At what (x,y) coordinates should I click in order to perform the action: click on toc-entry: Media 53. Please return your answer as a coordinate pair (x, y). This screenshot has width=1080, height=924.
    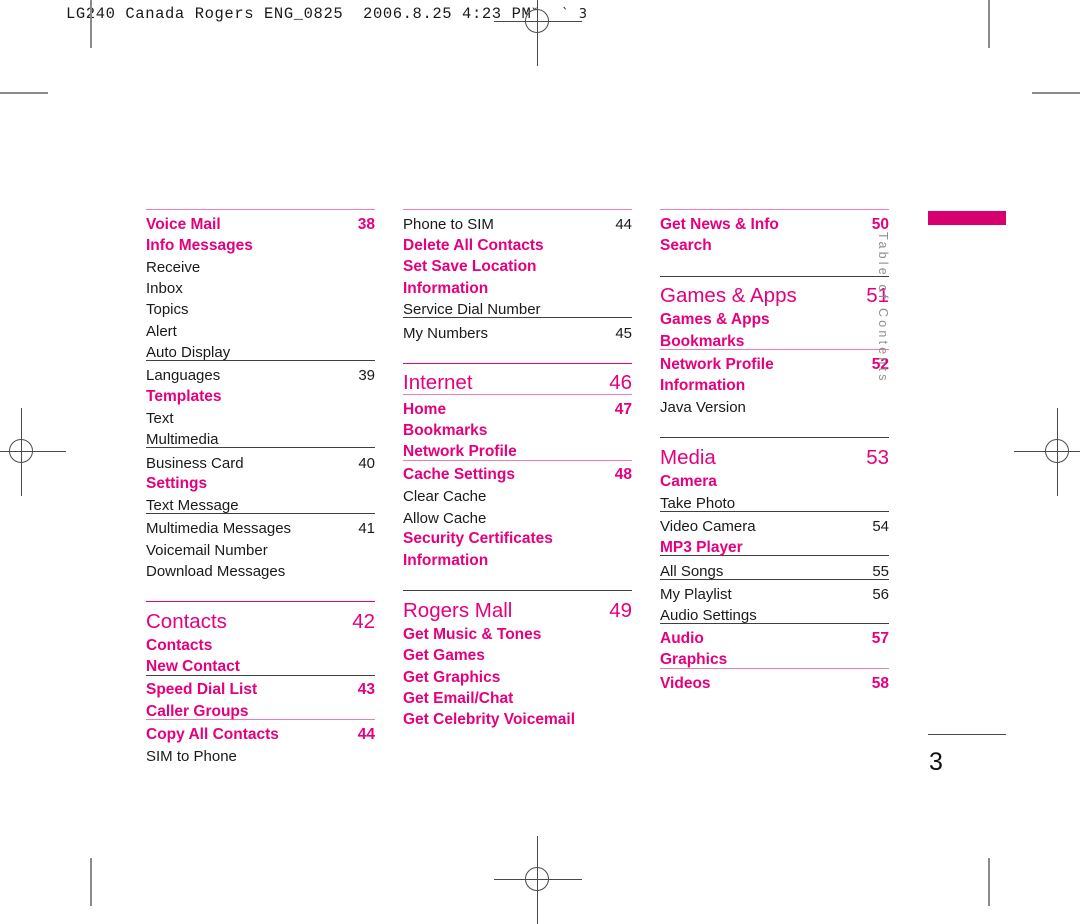
    Looking at the image, I should click on (774, 452).